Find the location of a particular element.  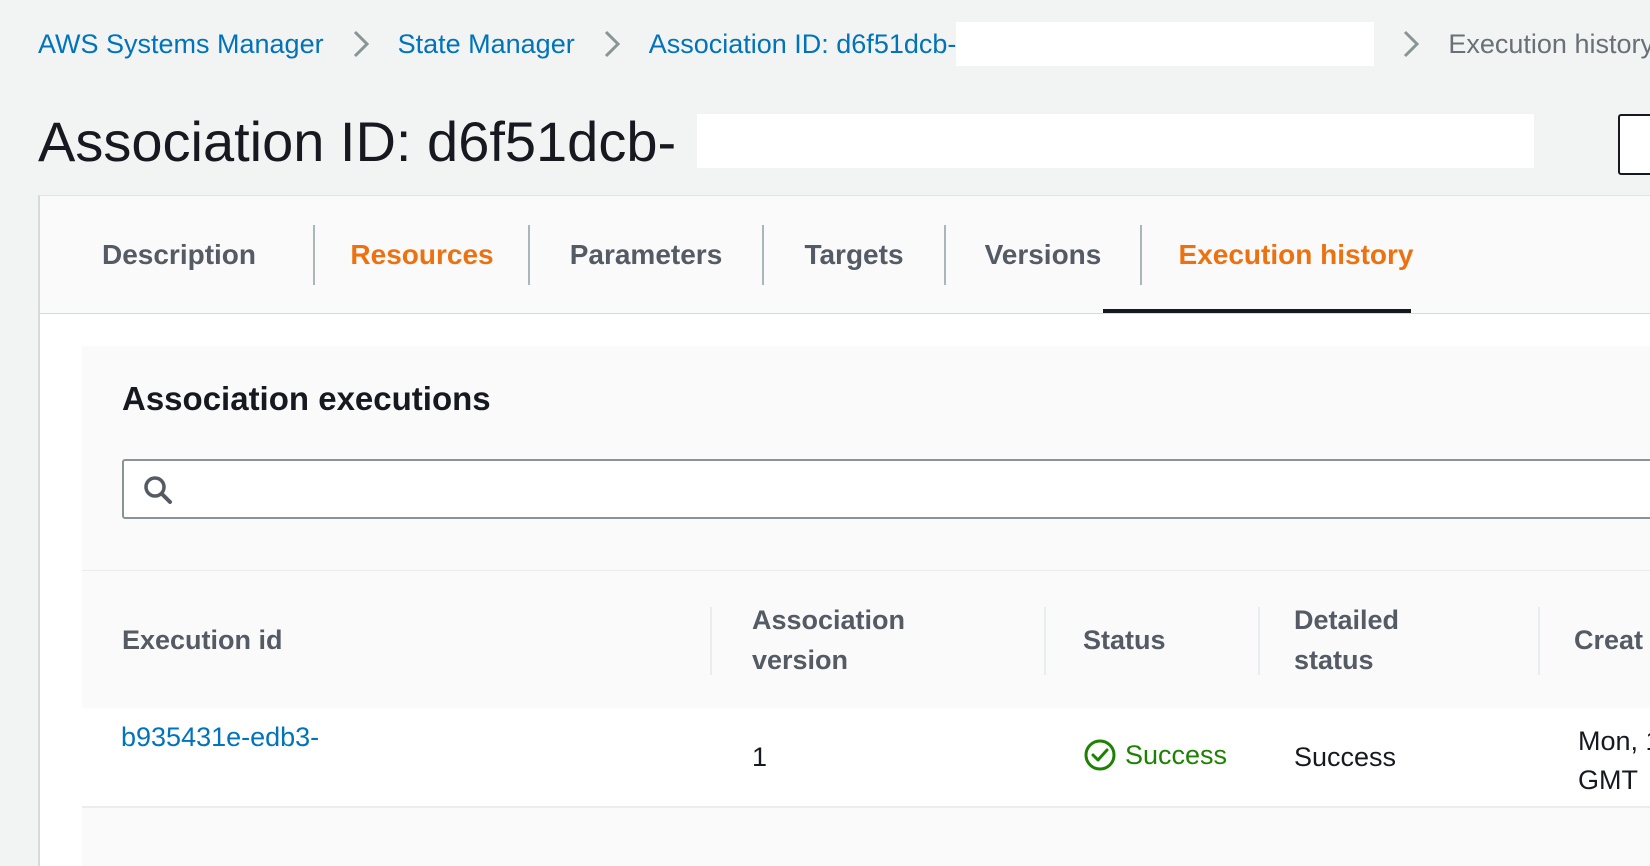

association-version-cell: 1 is located at coordinates (760, 757).